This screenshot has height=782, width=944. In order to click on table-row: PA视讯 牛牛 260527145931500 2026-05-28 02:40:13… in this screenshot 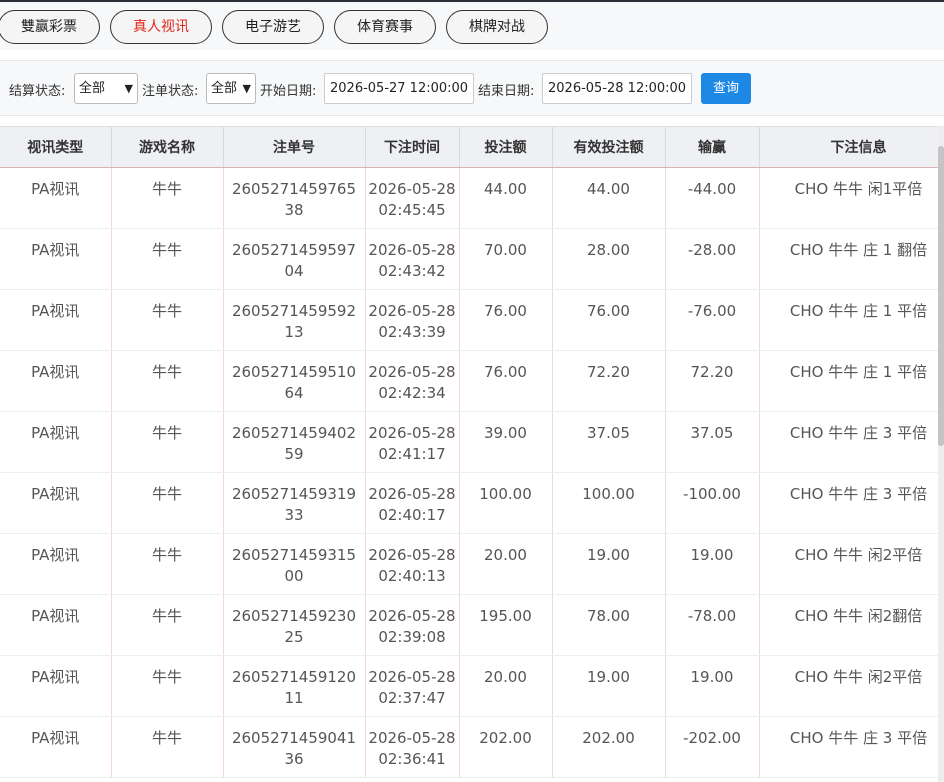, I will do `click(469, 564)`.